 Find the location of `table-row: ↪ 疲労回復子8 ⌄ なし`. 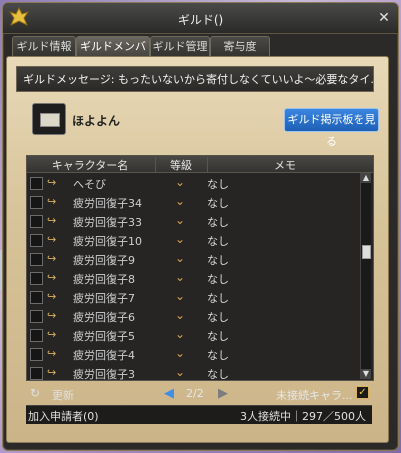

table-row: ↪ 疲労回復子8 ⌄ なし is located at coordinates (194, 278).